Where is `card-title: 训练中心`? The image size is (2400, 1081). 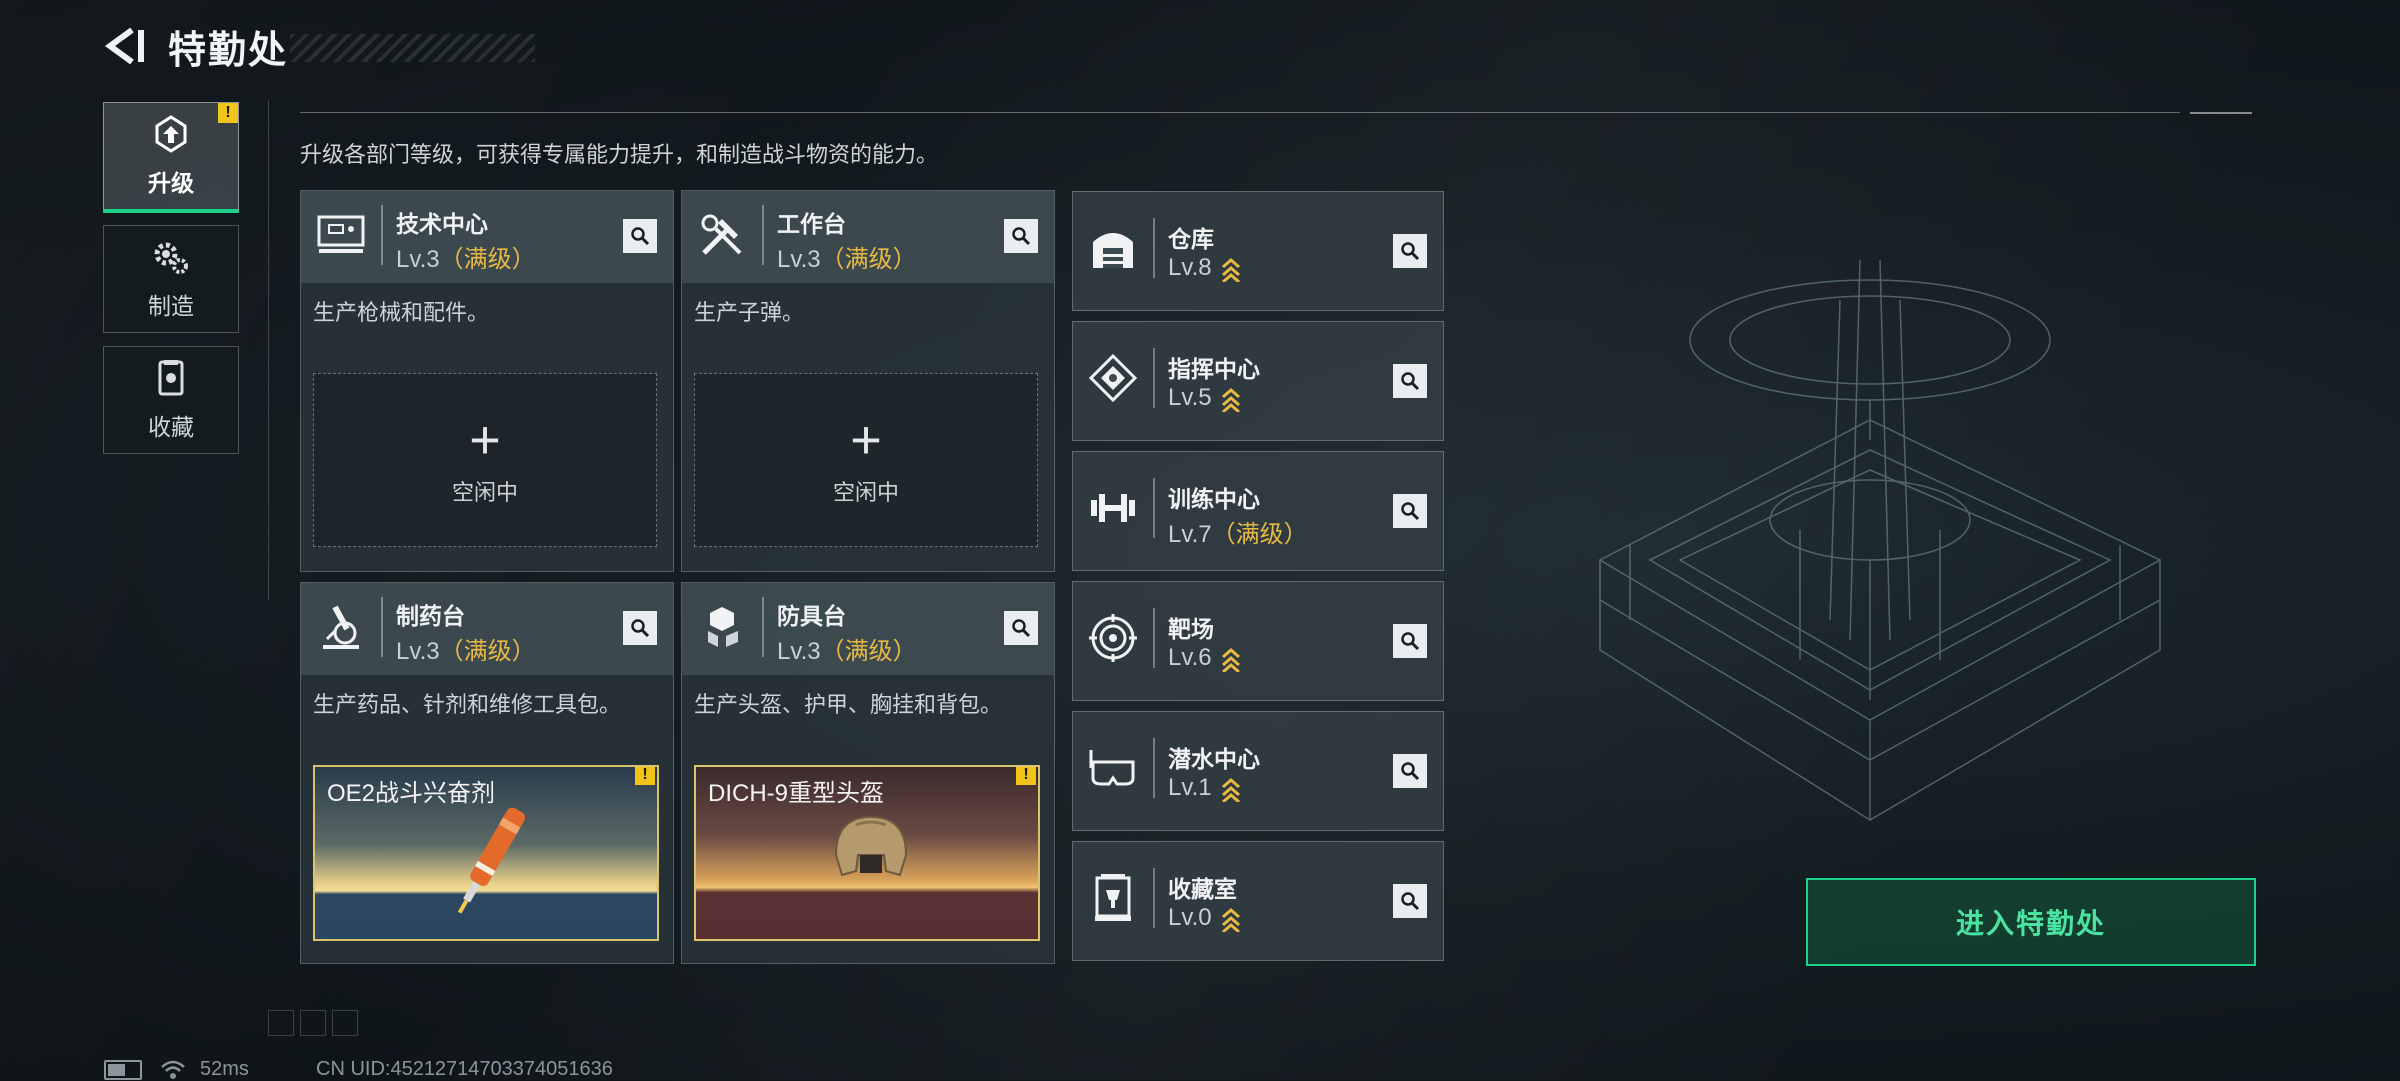
card-title: 训练中心 is located at coordinates (1214, 499).